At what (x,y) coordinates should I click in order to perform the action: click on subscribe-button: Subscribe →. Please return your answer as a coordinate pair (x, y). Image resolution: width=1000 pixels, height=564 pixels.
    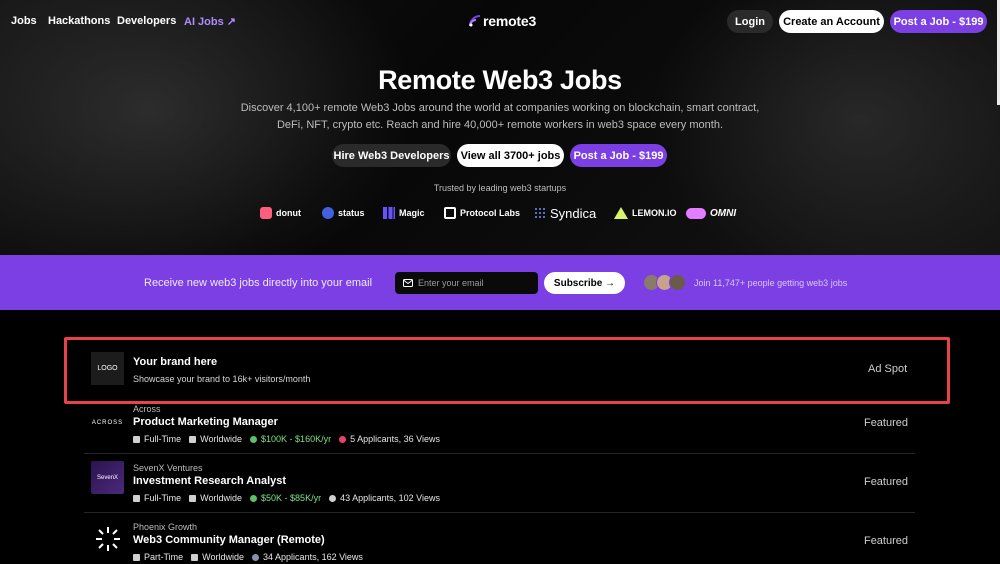
    Looking at the image, I should click on (584, 283).